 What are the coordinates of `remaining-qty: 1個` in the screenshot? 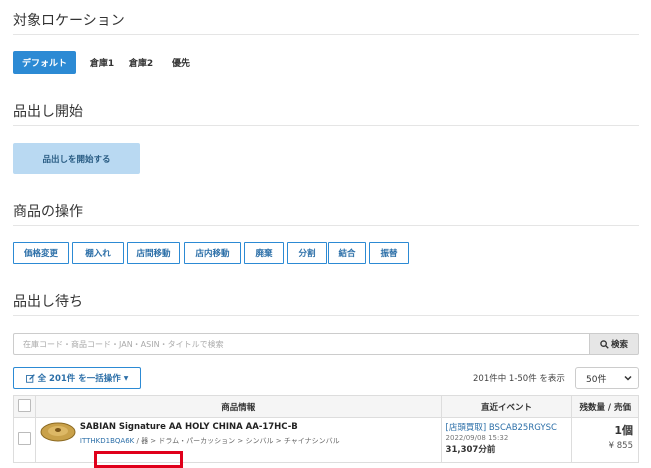 It's located at (623, 430).